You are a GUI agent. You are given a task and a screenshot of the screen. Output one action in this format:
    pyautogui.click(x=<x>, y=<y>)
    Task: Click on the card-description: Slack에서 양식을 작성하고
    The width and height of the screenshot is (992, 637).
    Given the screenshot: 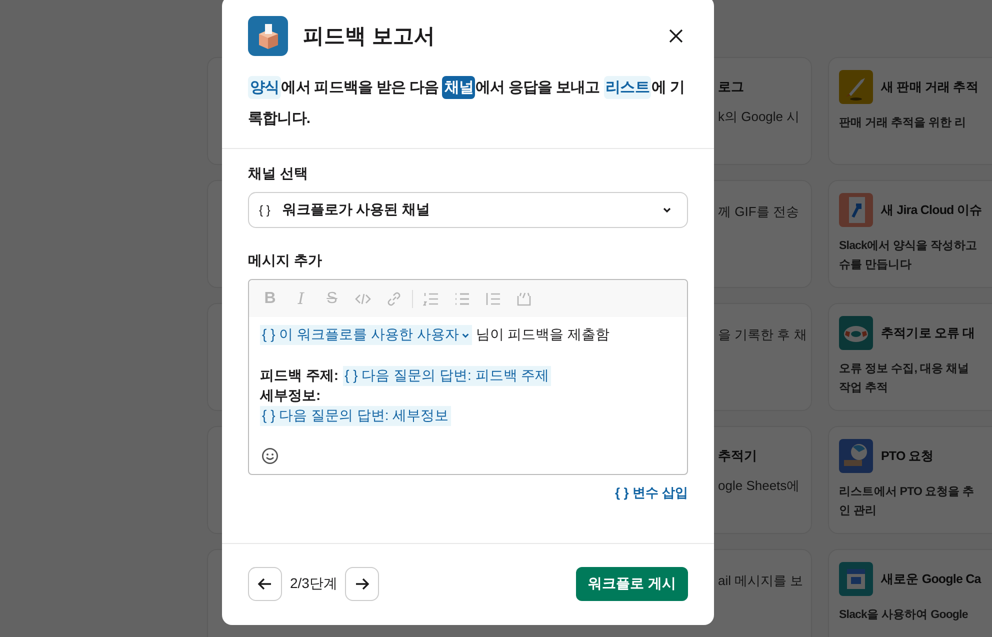 What is the action you would take?
    pyautogui.click(x=908, y=246)
    